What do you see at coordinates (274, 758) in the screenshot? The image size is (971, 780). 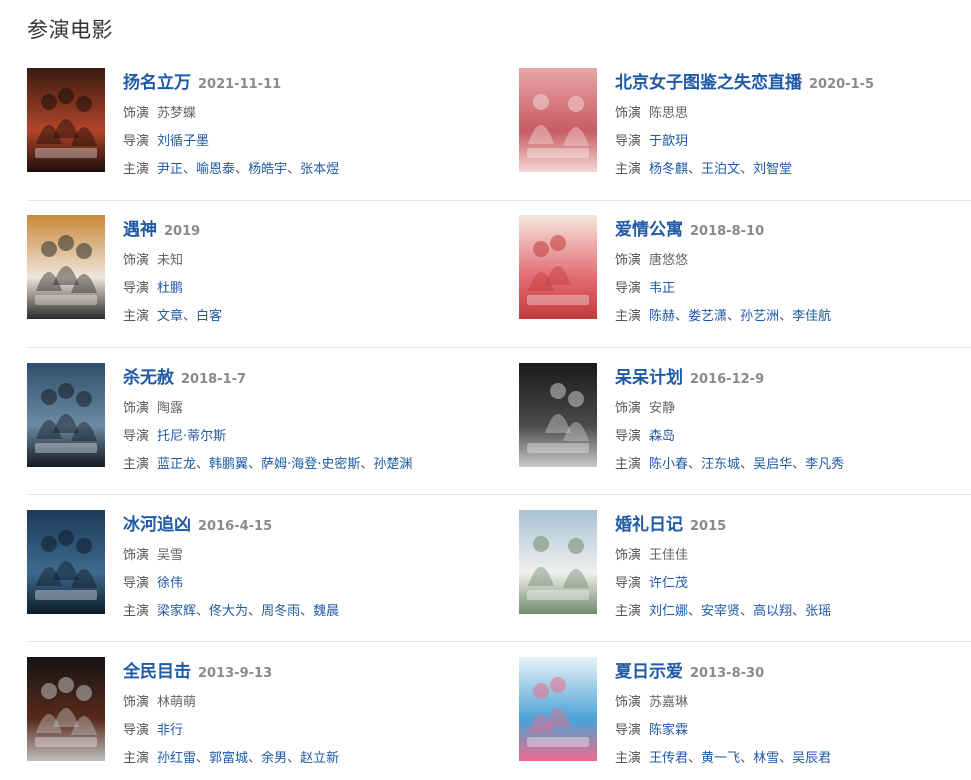 I see `cast-link: 余男` at bounding box center [274, 758].